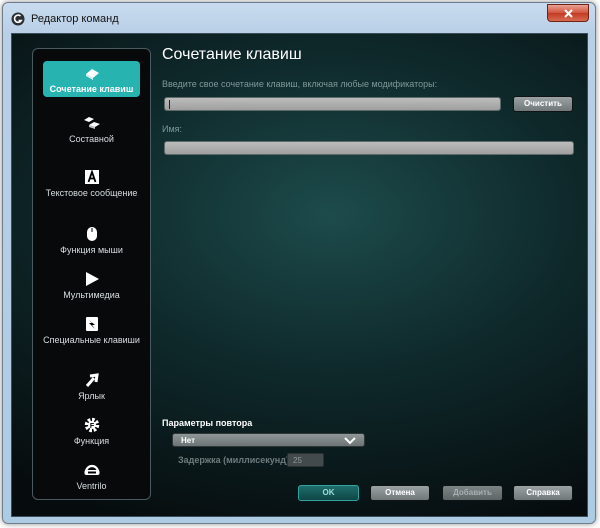 The height and width of the screenshot is (528, 600). What do you see at coordinates (91, 193) in the screenshot?
I see `sidebar-item-label: Текстовое сообщение` at bounding box center [91, 193].